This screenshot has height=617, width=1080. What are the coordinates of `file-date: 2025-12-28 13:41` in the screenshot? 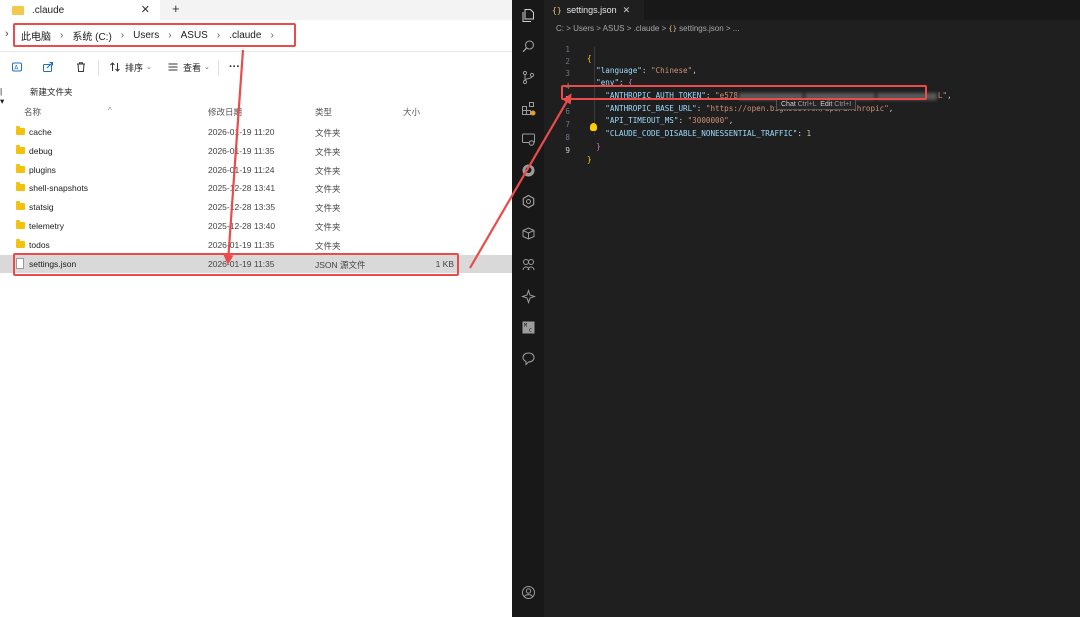 It's located at (242, 188).